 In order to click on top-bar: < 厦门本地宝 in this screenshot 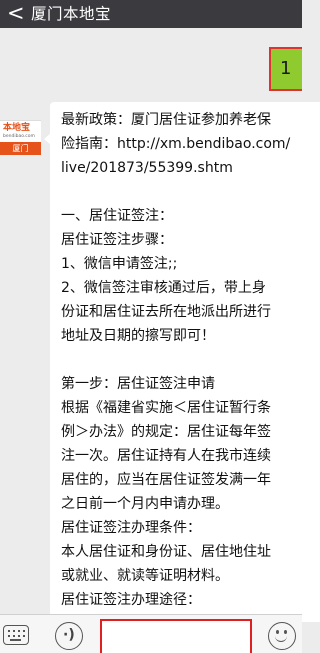, I will do `click(151, 14)`.